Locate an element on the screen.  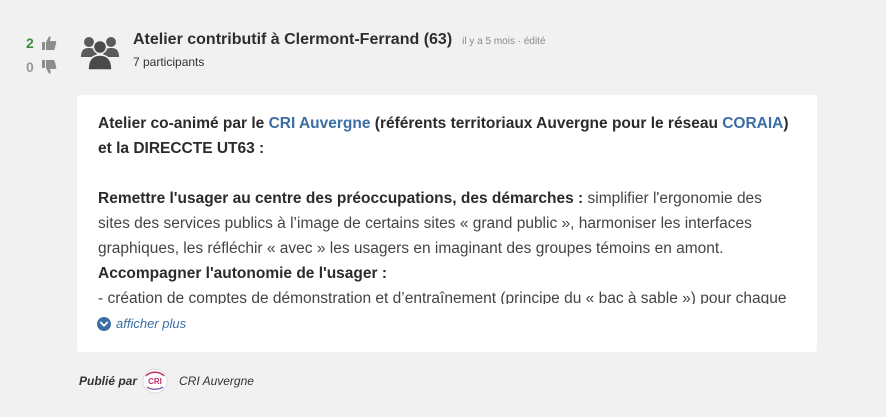
cri-auvergne-link: CRI Auvergne is located at coordinates (320, 123).